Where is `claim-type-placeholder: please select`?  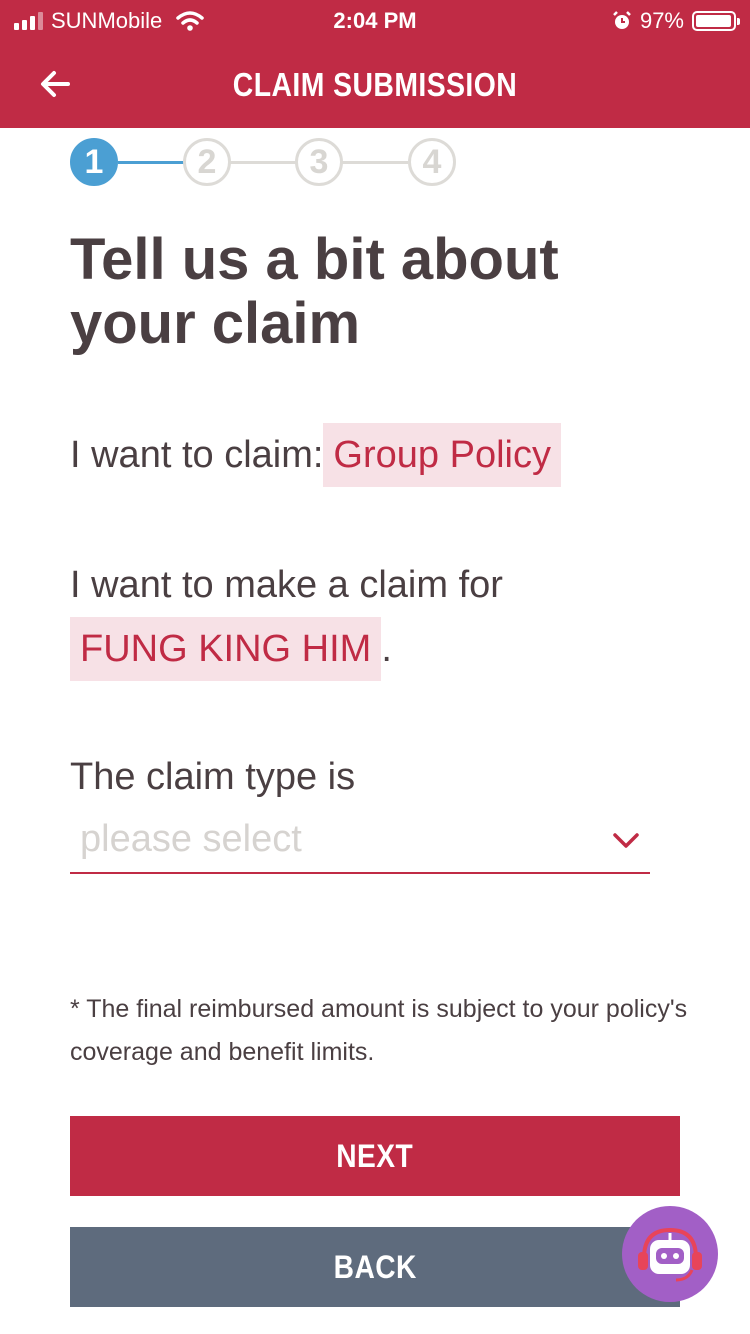
claim-type-placeholder: please select is located at coordinates (191, 839).